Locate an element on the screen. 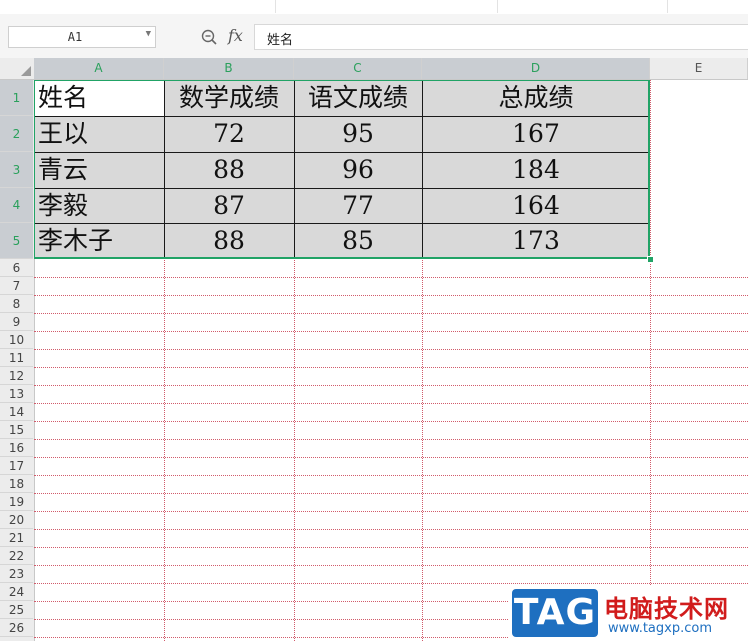  row-header-10: 10 is located at coordinates (16, 340).